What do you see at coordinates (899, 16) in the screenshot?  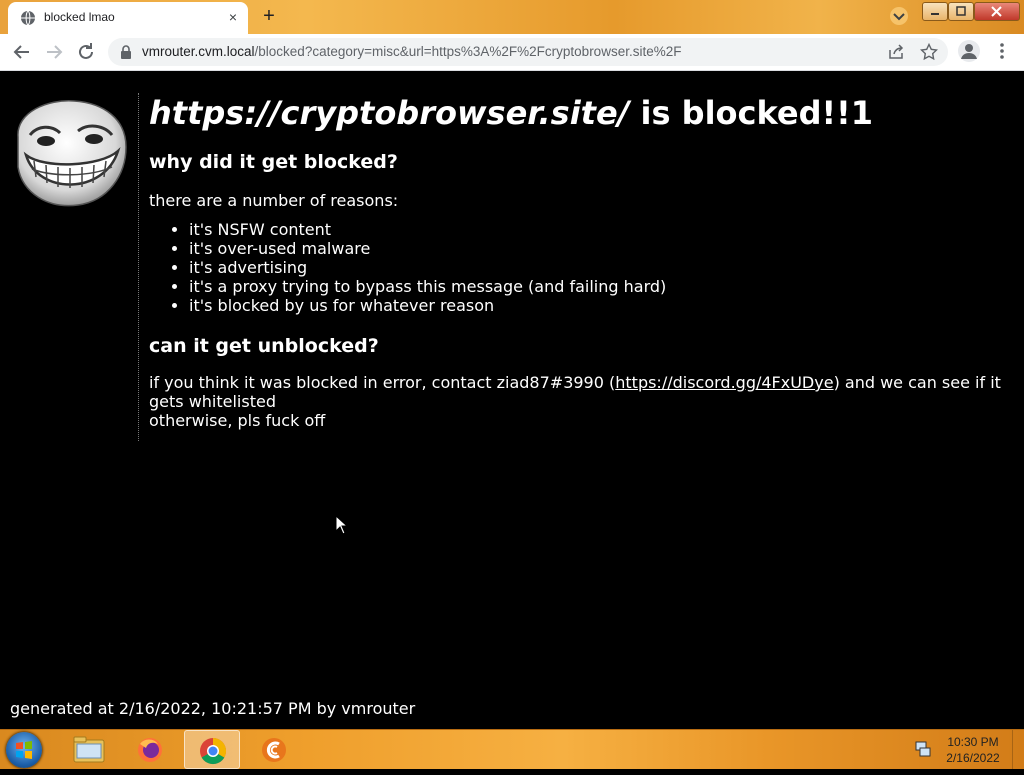 I see `tab-search-icon` at bounding box center [899, 16].